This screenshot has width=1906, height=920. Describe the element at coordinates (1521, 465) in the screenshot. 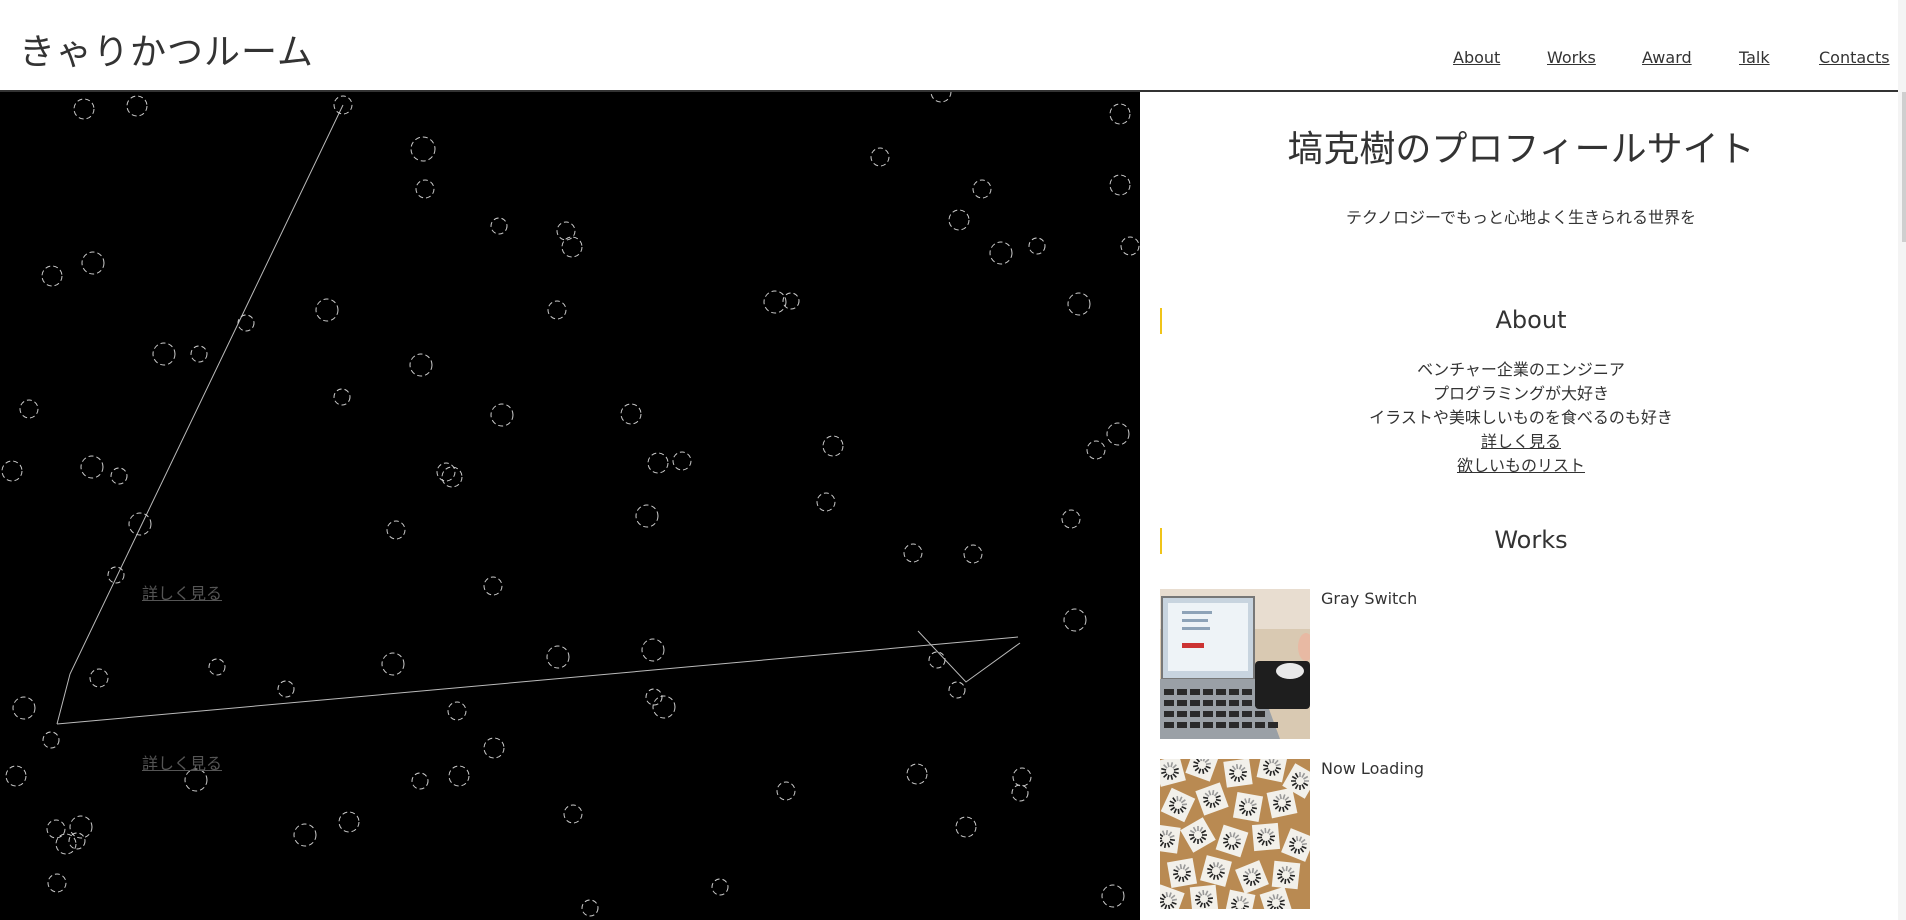

I see `wishlist-link: 欲しいものリスト` at that location.